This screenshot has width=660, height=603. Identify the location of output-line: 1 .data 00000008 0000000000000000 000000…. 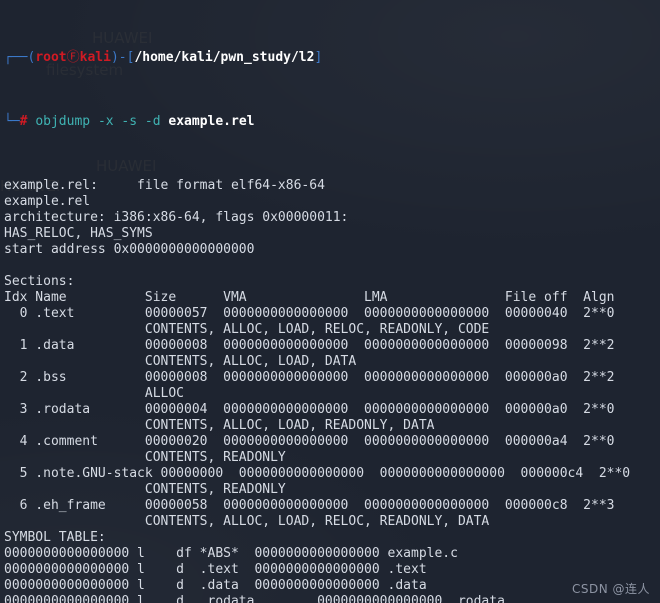
(309, 345).